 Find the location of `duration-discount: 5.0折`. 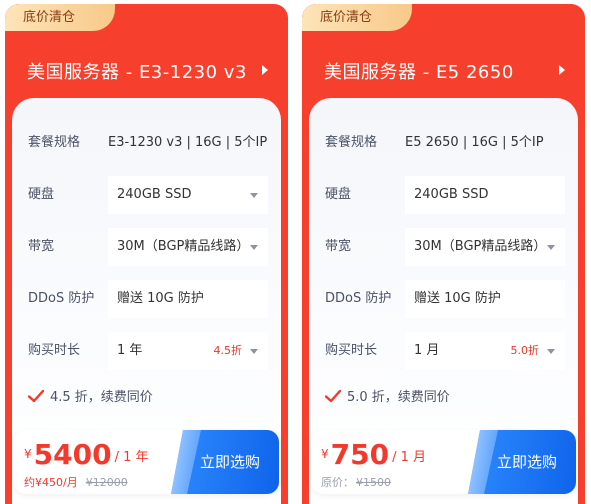

duration-discount: 5.0折 is located at coordinates (525, 350).